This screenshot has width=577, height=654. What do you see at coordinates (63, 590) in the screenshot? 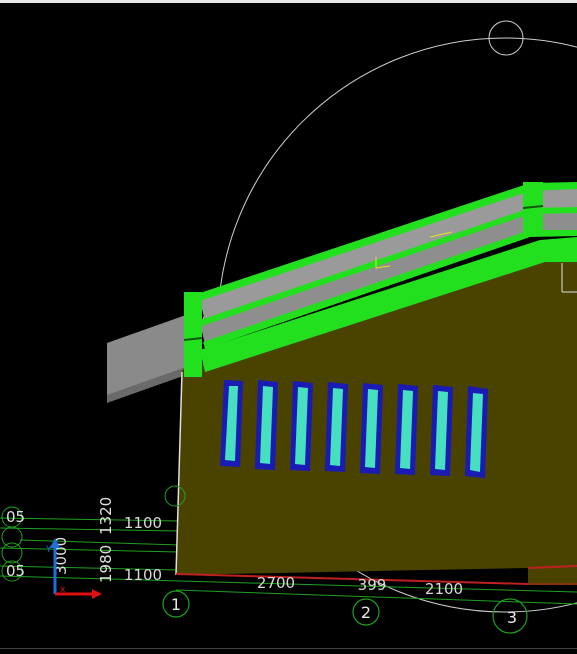
I see `ucs-x-label: x` at bounding box center [63, 590].